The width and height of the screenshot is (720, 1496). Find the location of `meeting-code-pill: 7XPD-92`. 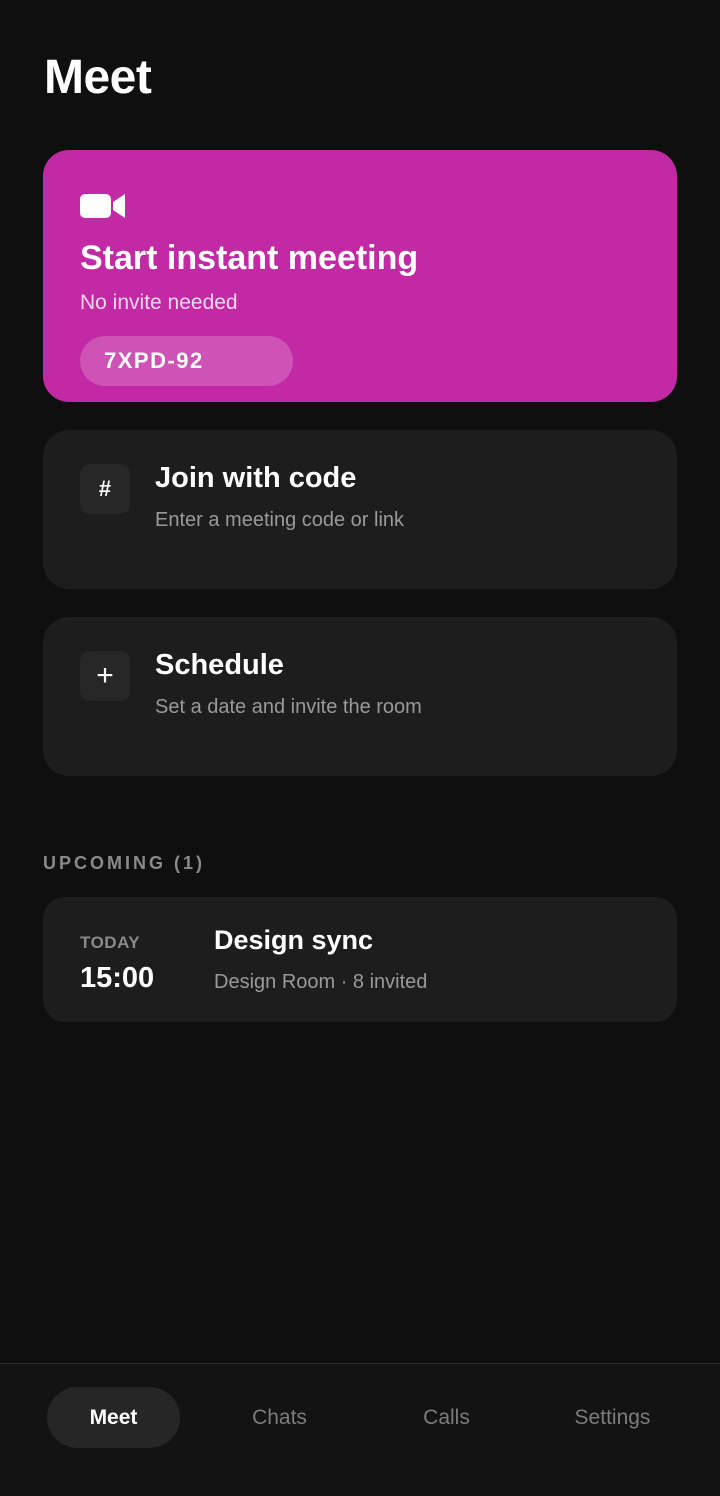

meeting-code-pill: 7XPD-92 is located at coordinates (186, 361).